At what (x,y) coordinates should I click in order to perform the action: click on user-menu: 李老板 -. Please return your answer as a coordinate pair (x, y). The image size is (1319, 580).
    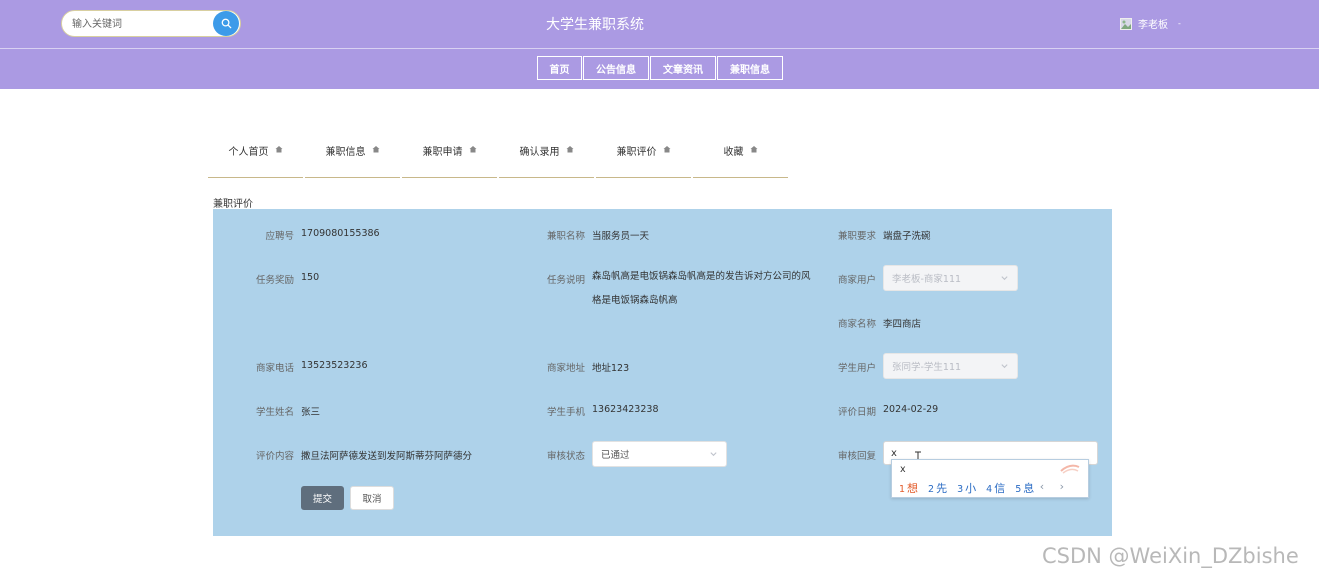
    Looking at the image, I should click on (1150, 23).